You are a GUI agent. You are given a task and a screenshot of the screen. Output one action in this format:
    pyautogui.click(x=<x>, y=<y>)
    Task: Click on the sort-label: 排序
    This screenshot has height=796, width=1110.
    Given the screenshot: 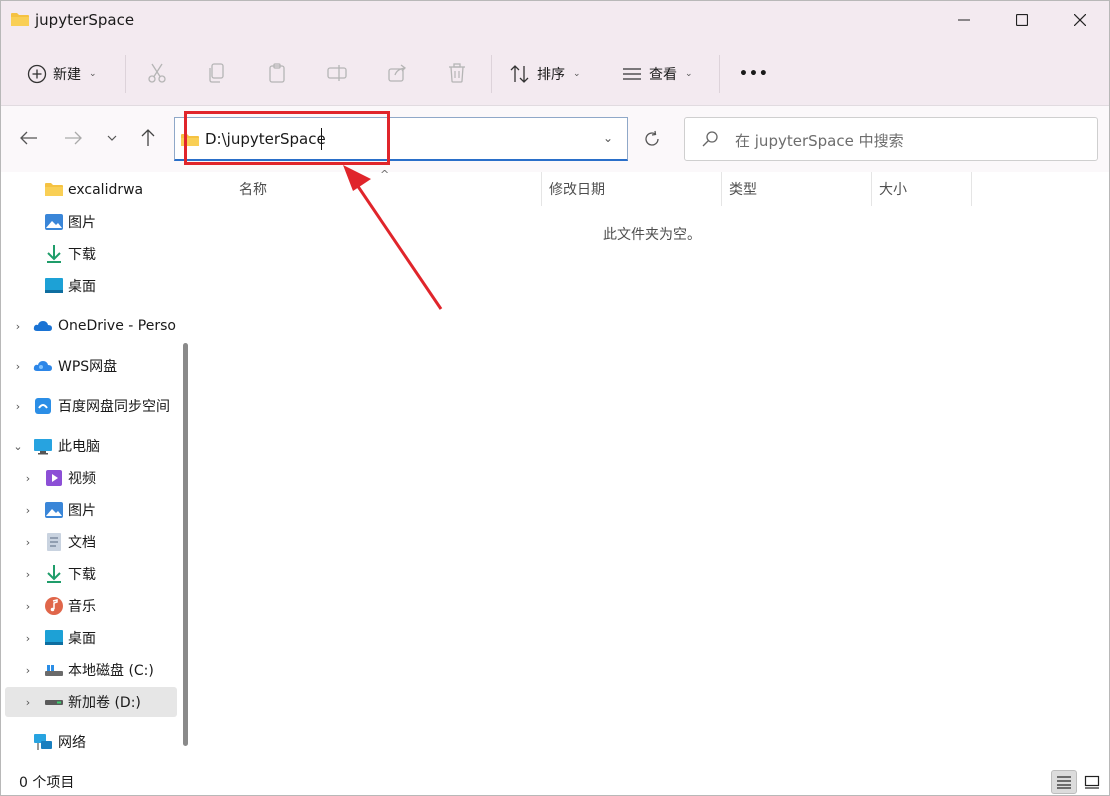 What is the action you would take?
    pyautogui.click(x=551, y=75)
    